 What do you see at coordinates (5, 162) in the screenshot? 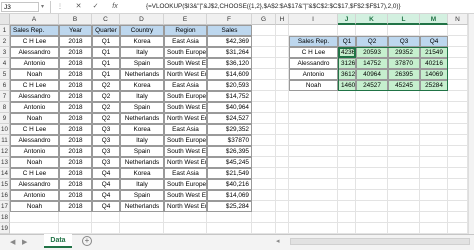
I see `row-header-13: 13` at bounding box center [5, 162].